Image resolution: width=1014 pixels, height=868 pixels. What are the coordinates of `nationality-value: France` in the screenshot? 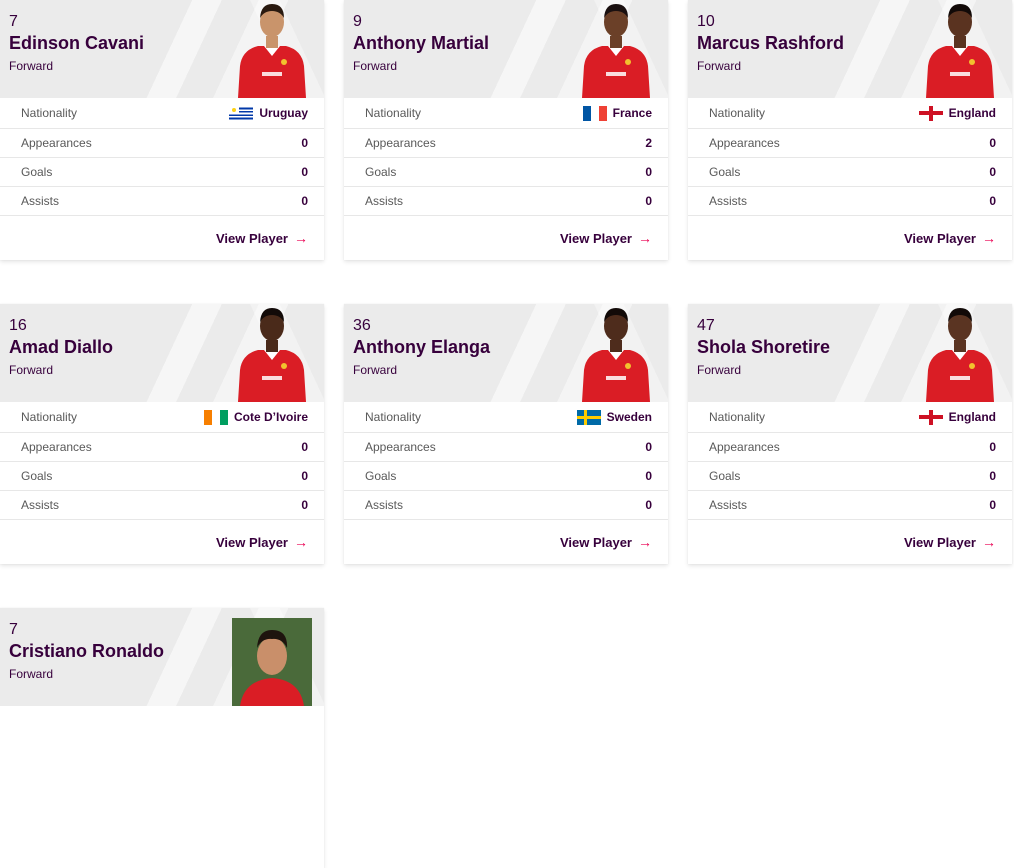 It's located at (632, 113).